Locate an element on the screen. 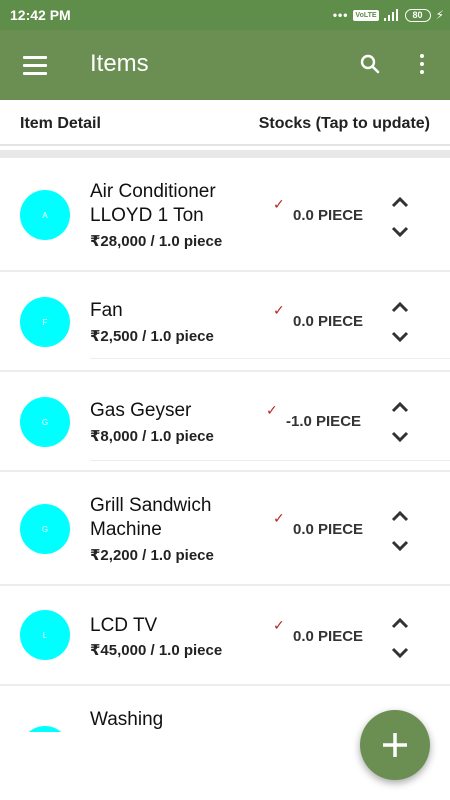 The image size is (450, 800). header-item-detail: Item Detail is located at coordinates (60, 123).